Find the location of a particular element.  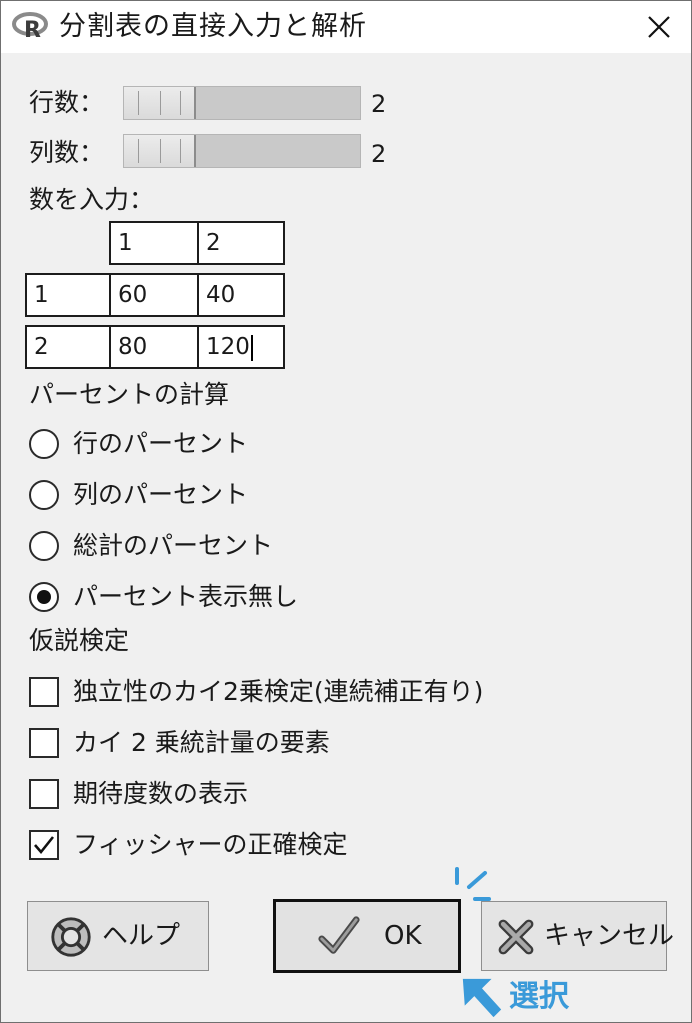

check-fisher-test is located at coordinates (44, 845).